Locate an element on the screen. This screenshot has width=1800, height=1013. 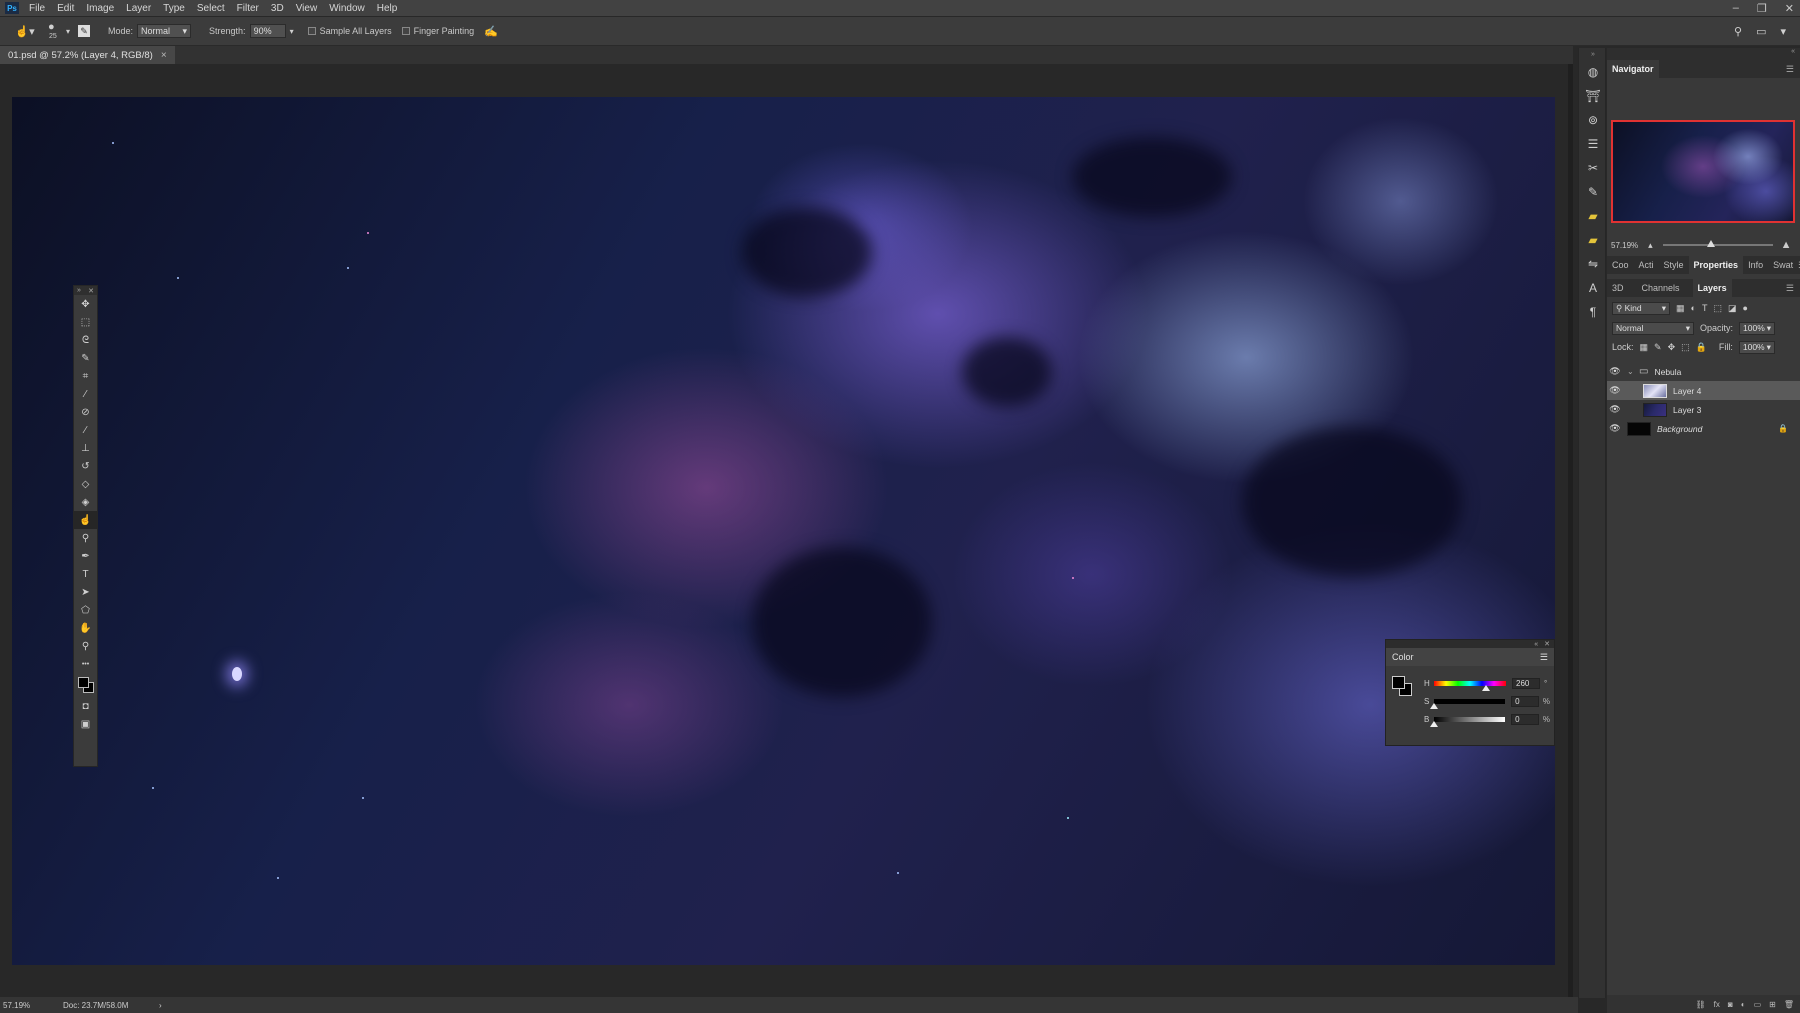
finger-painting-checkbox is located at coordinates (405, 31).